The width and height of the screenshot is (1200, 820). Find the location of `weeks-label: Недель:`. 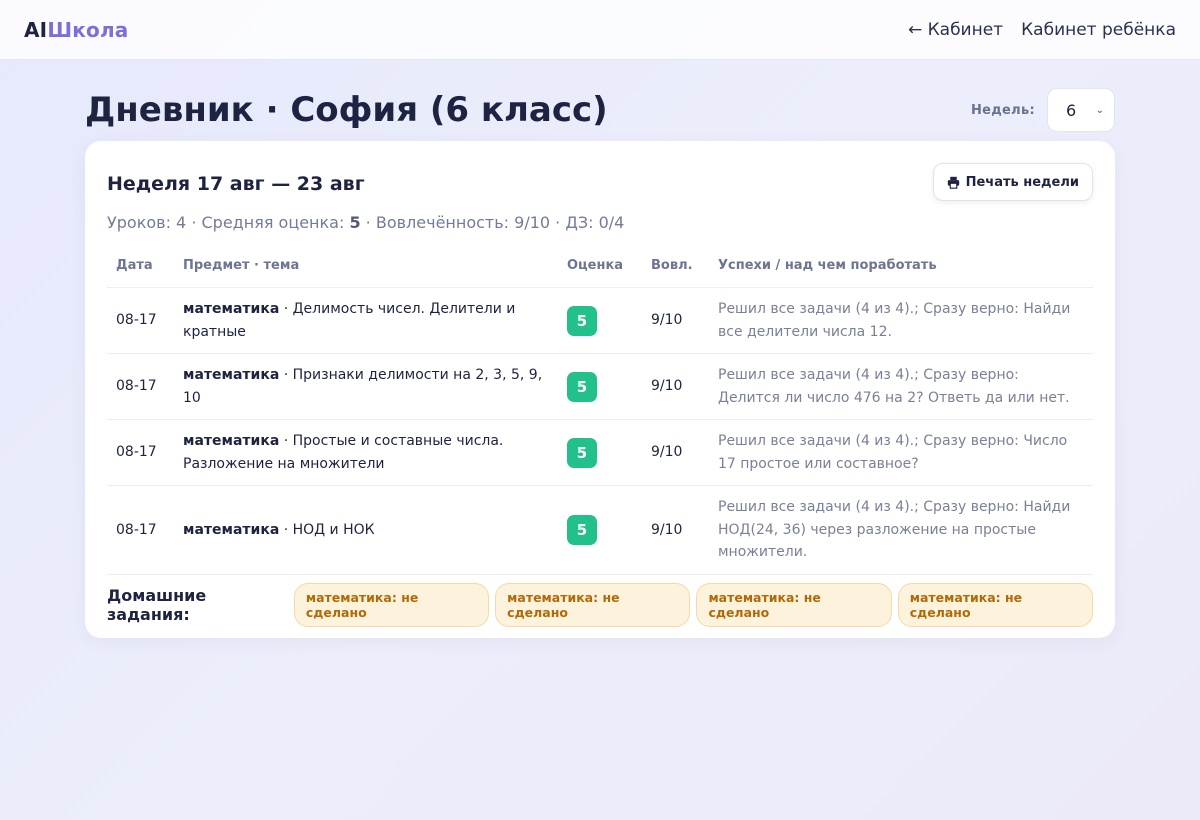

weeks-label: Недель: is located at coordinates (1002, 110).